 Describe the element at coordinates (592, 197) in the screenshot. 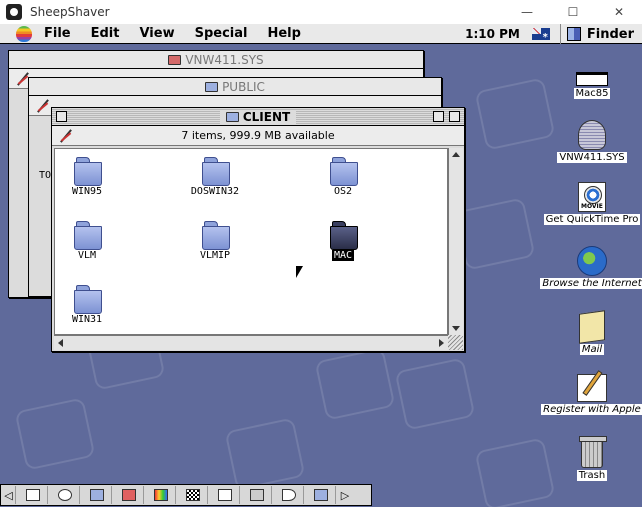

I see `quicktime-icon` at that location.